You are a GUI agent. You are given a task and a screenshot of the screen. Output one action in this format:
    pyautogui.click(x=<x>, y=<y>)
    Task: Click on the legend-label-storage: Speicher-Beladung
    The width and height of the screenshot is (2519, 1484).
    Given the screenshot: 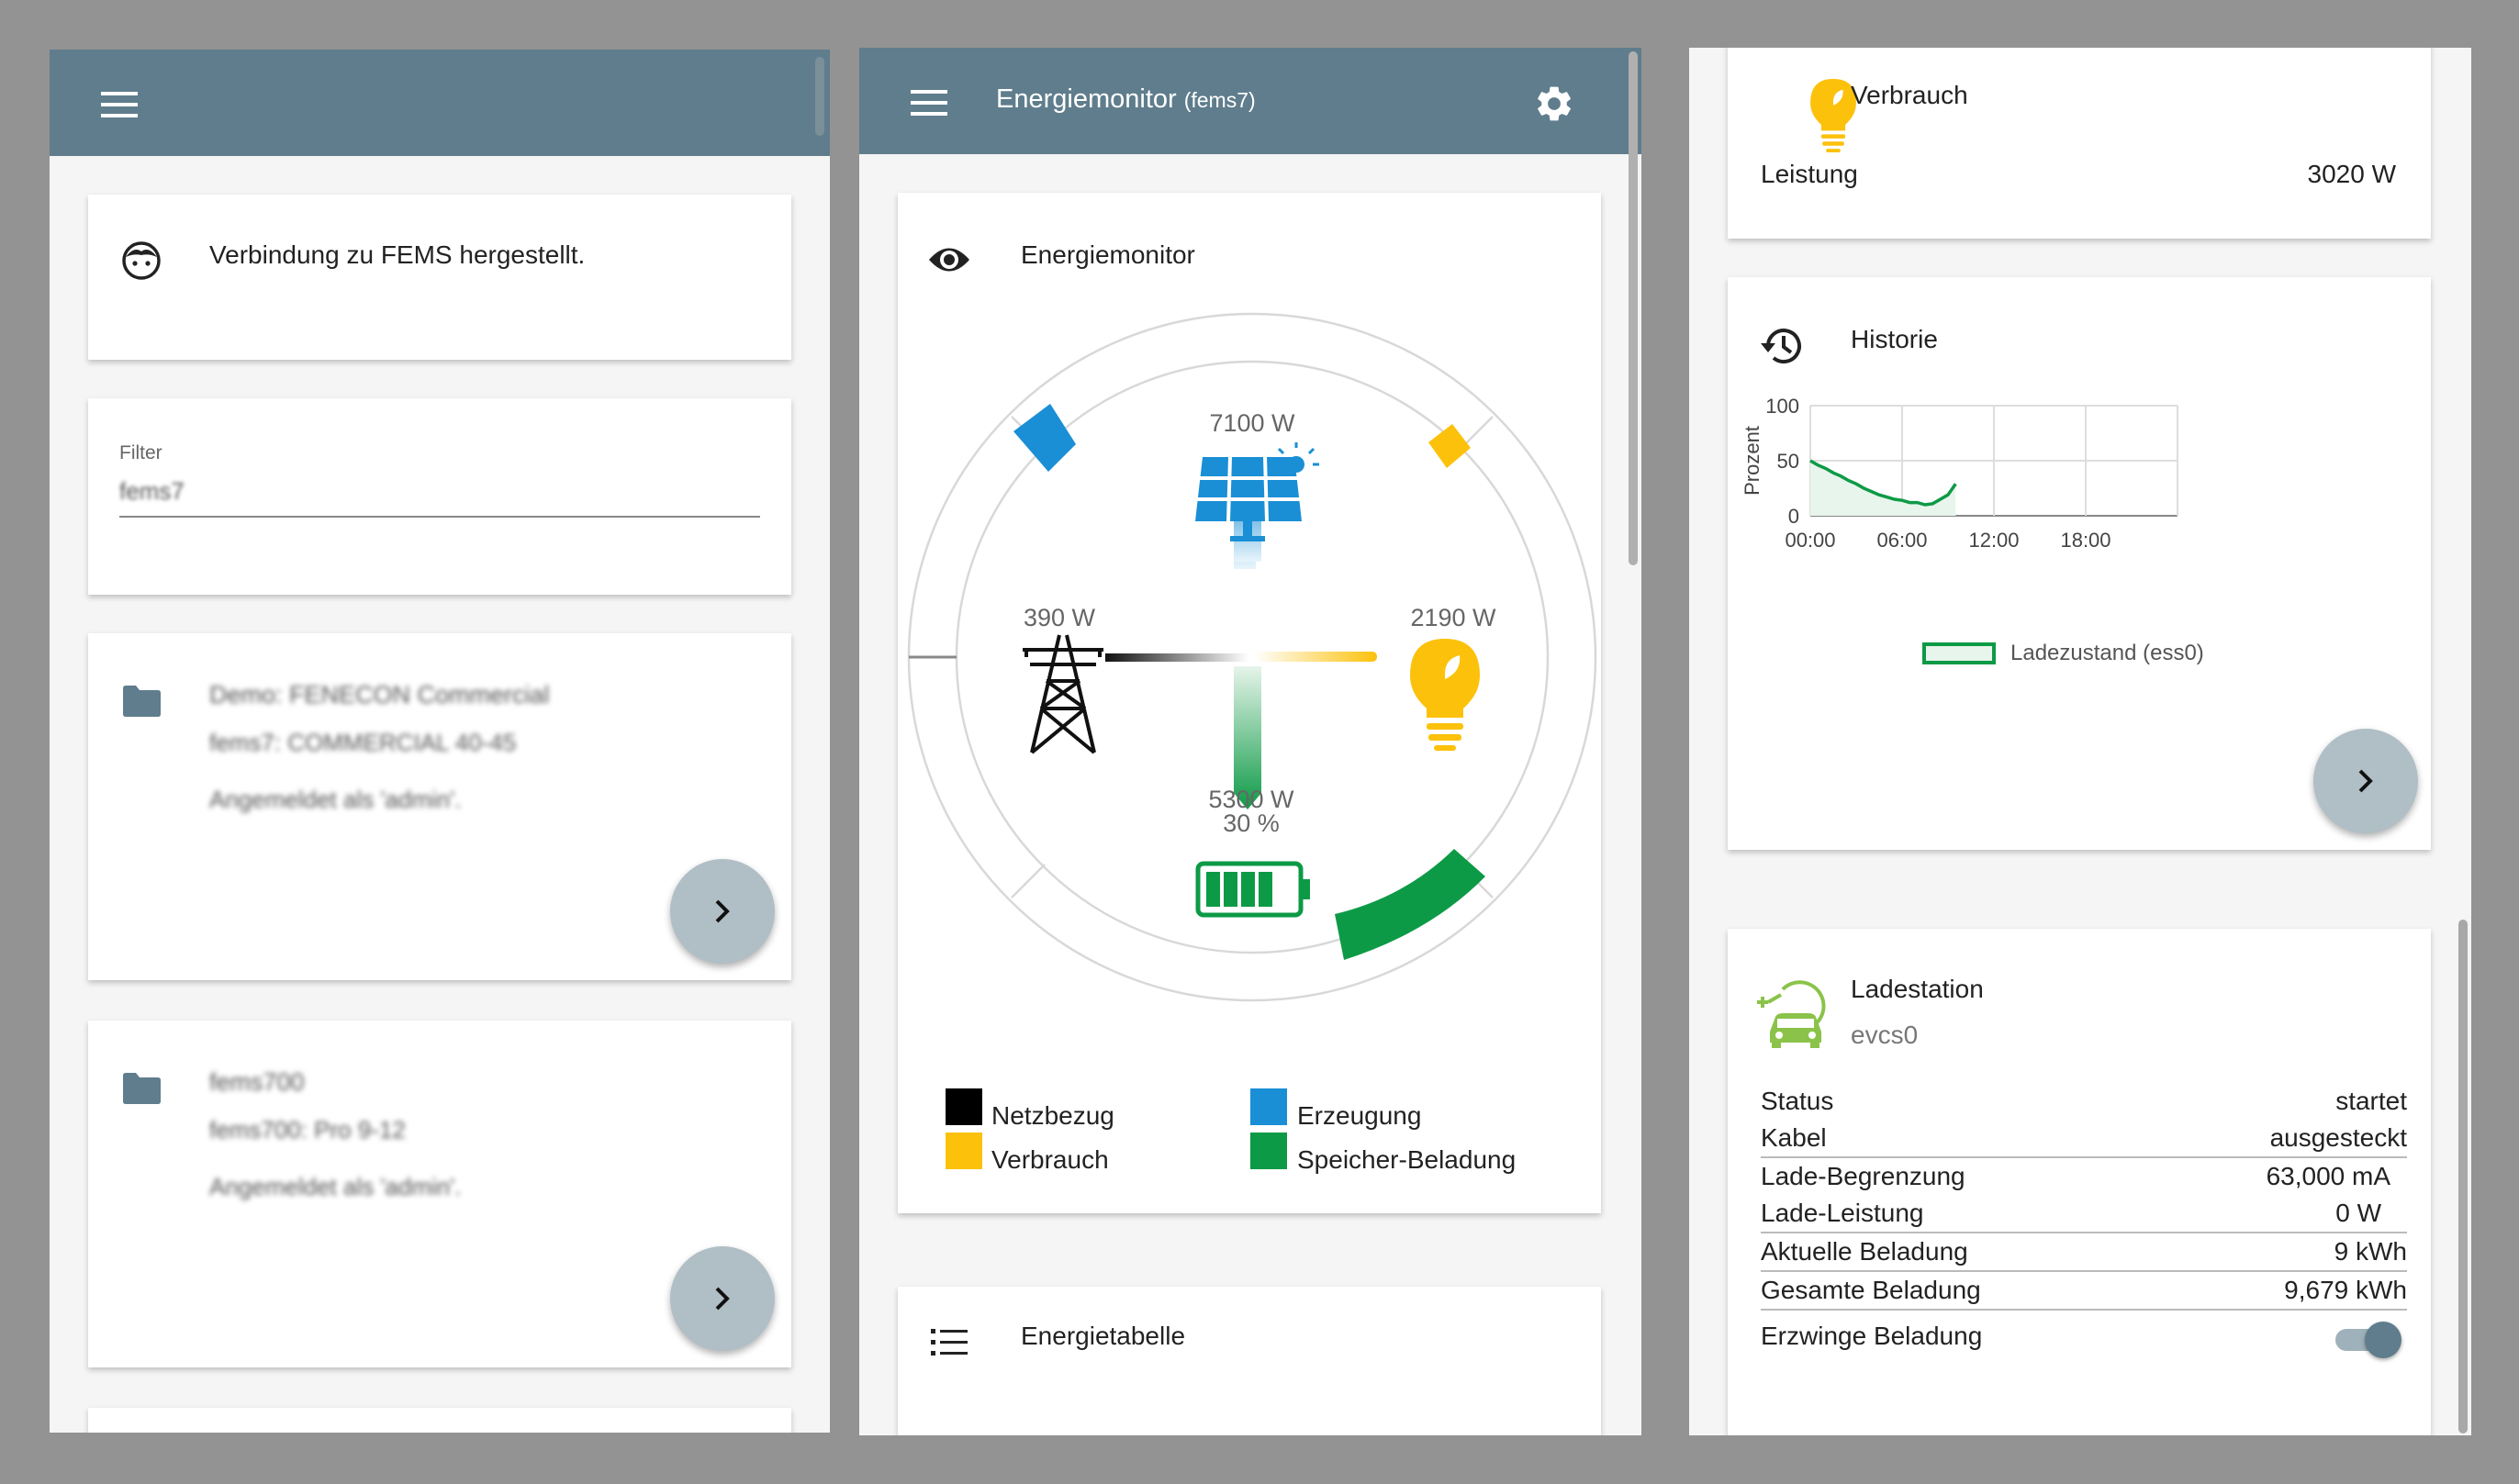 What is the action you would take?
    pyautogui.click(x=1407, y=1159)
    